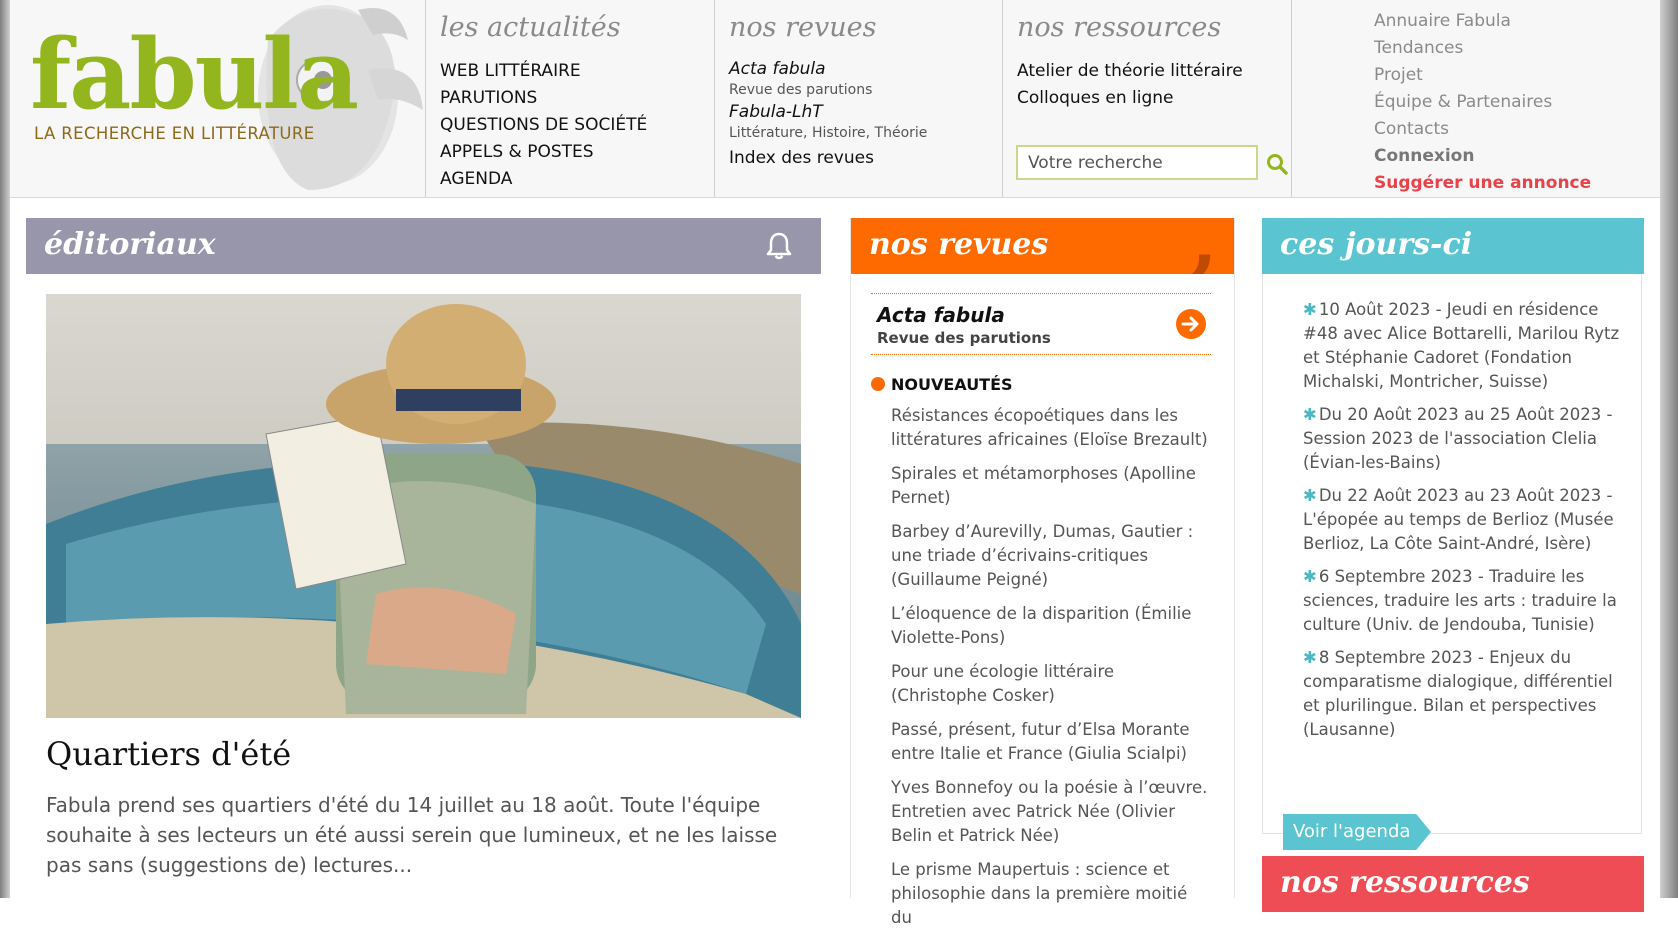  I want to click on bullet-dot-icon, so click(878, 384).